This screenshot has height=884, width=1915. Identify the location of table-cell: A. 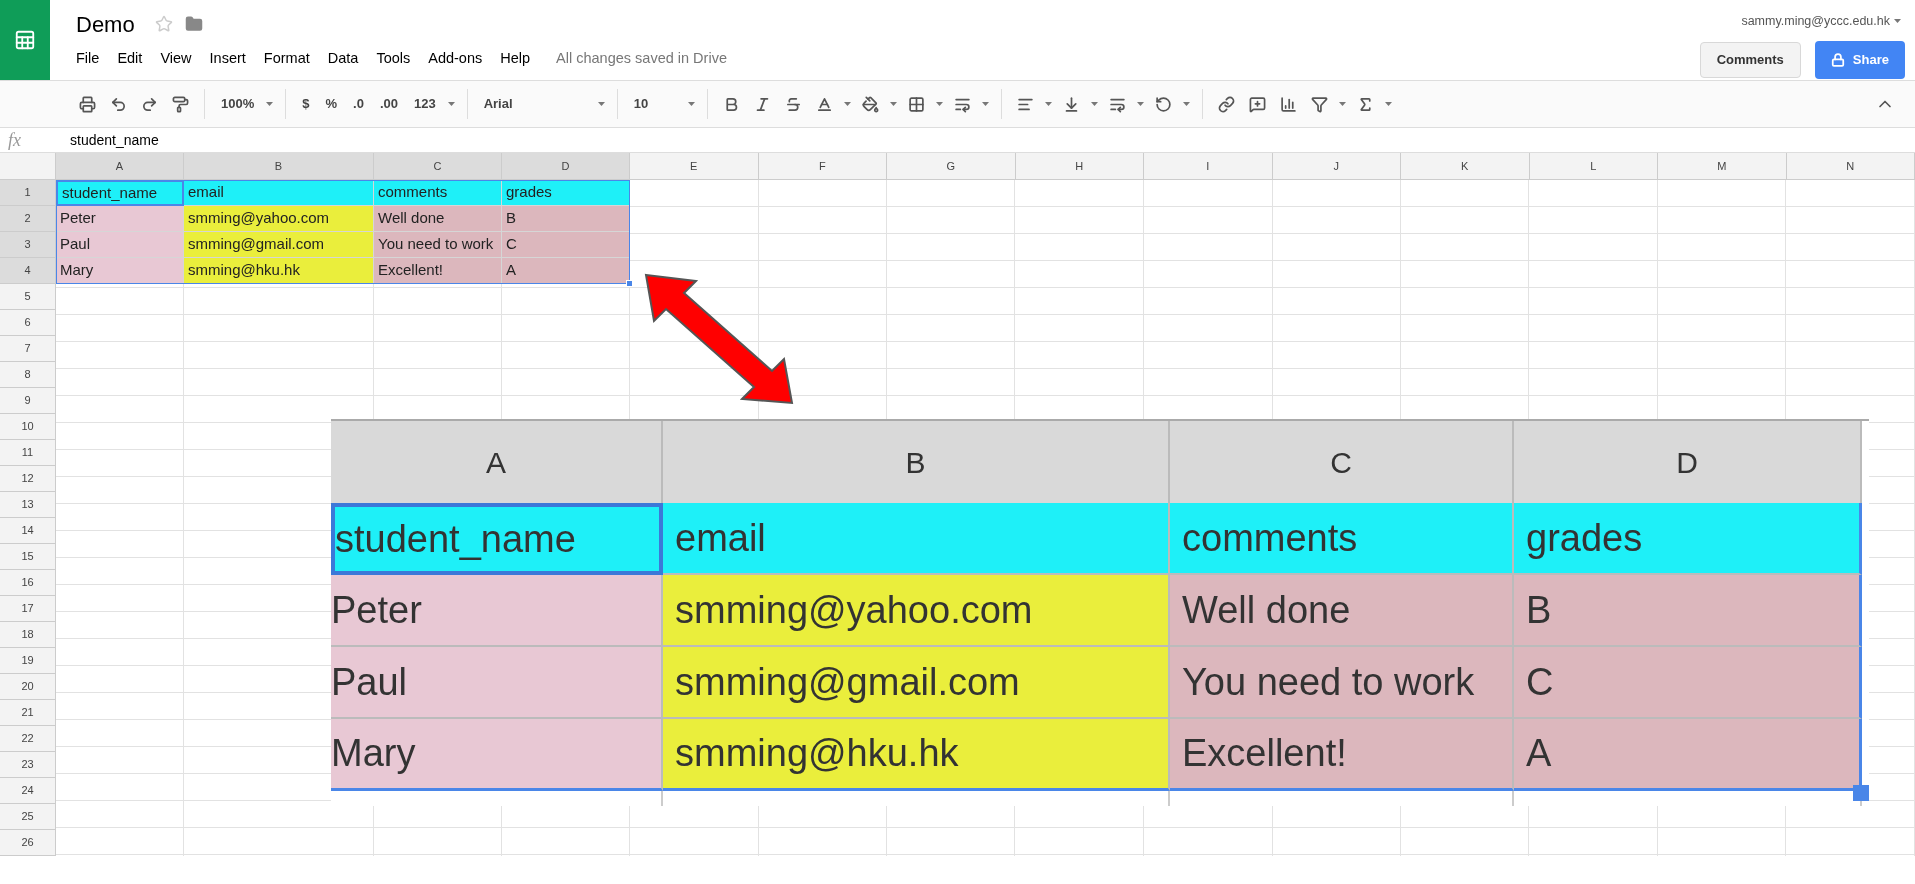
(566, 271).